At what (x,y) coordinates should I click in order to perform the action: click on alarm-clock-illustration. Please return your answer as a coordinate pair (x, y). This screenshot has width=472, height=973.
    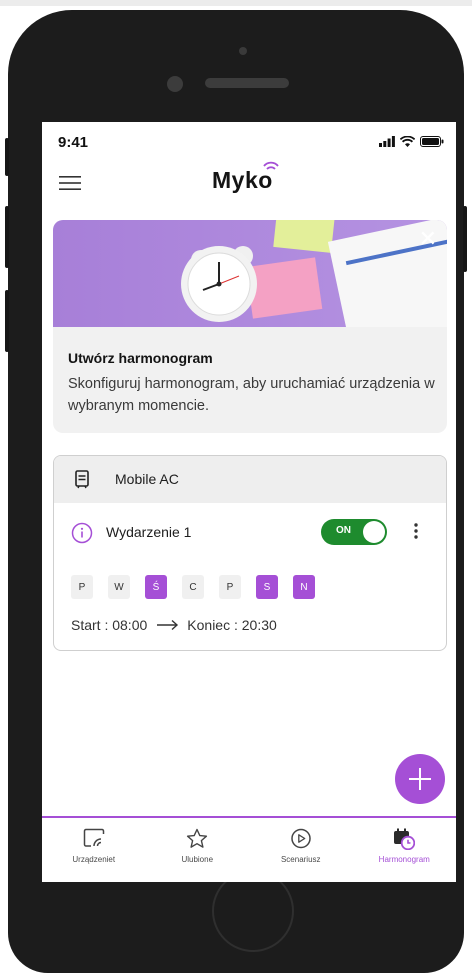
    Looking at the image, I should click on (250, 273).